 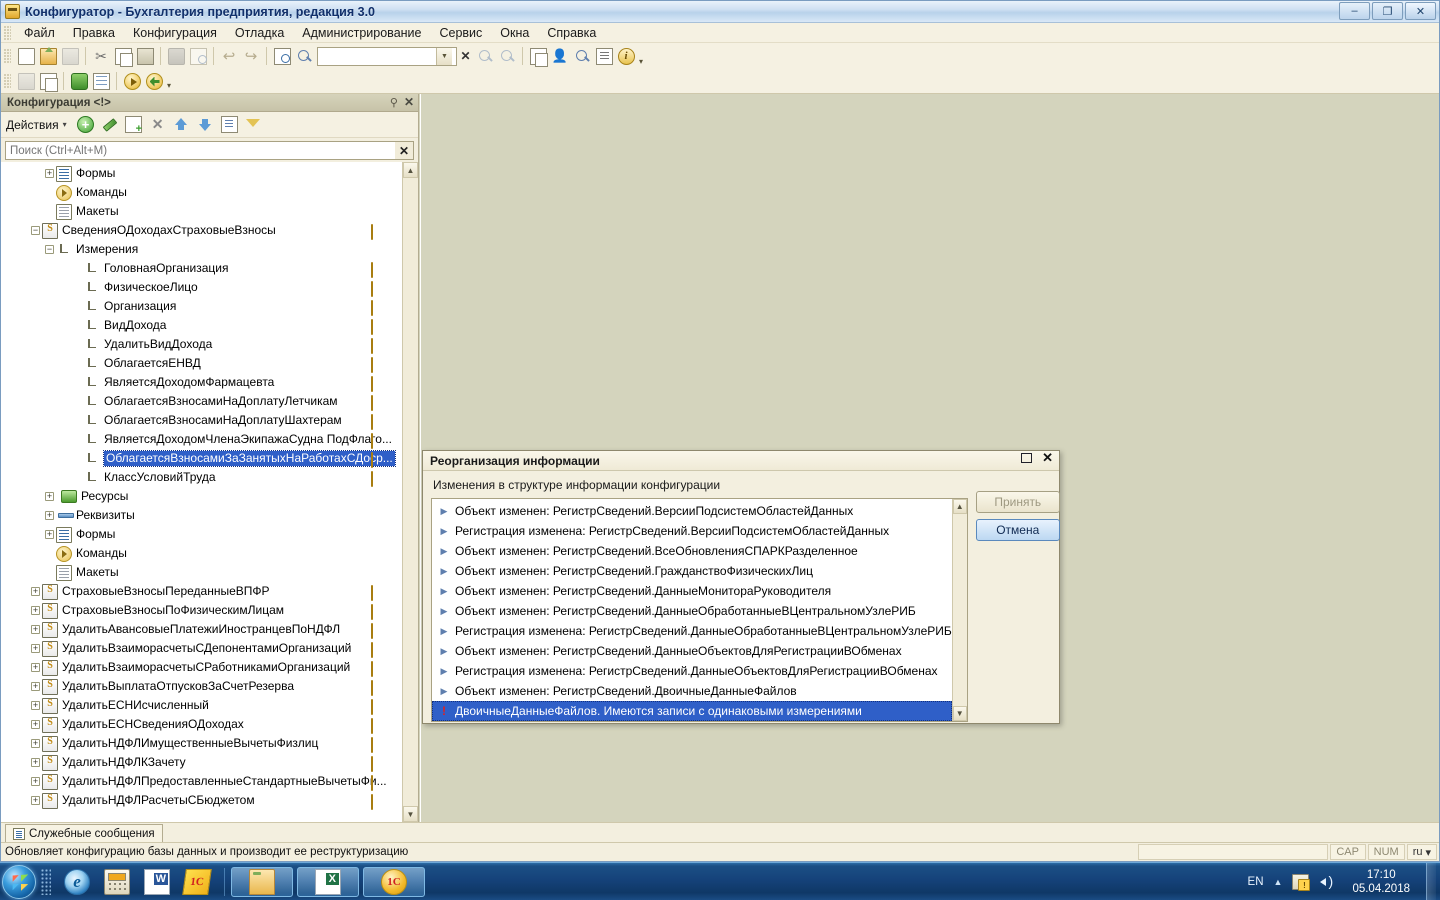 I want to click on menu-administration: Администрирование, so click(x=361, y=33).